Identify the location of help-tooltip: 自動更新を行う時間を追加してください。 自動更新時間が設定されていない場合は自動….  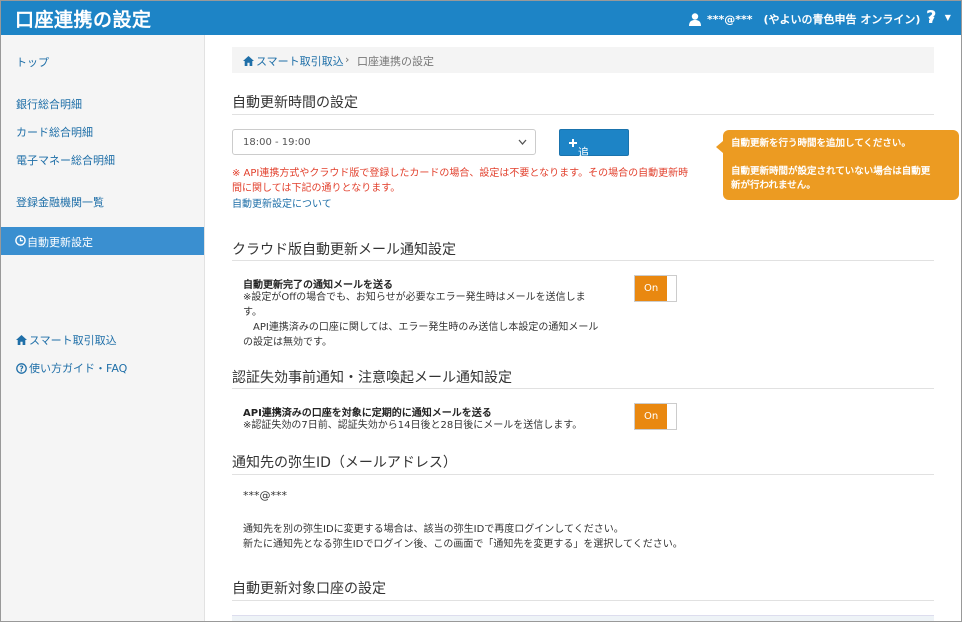
(837, 165).